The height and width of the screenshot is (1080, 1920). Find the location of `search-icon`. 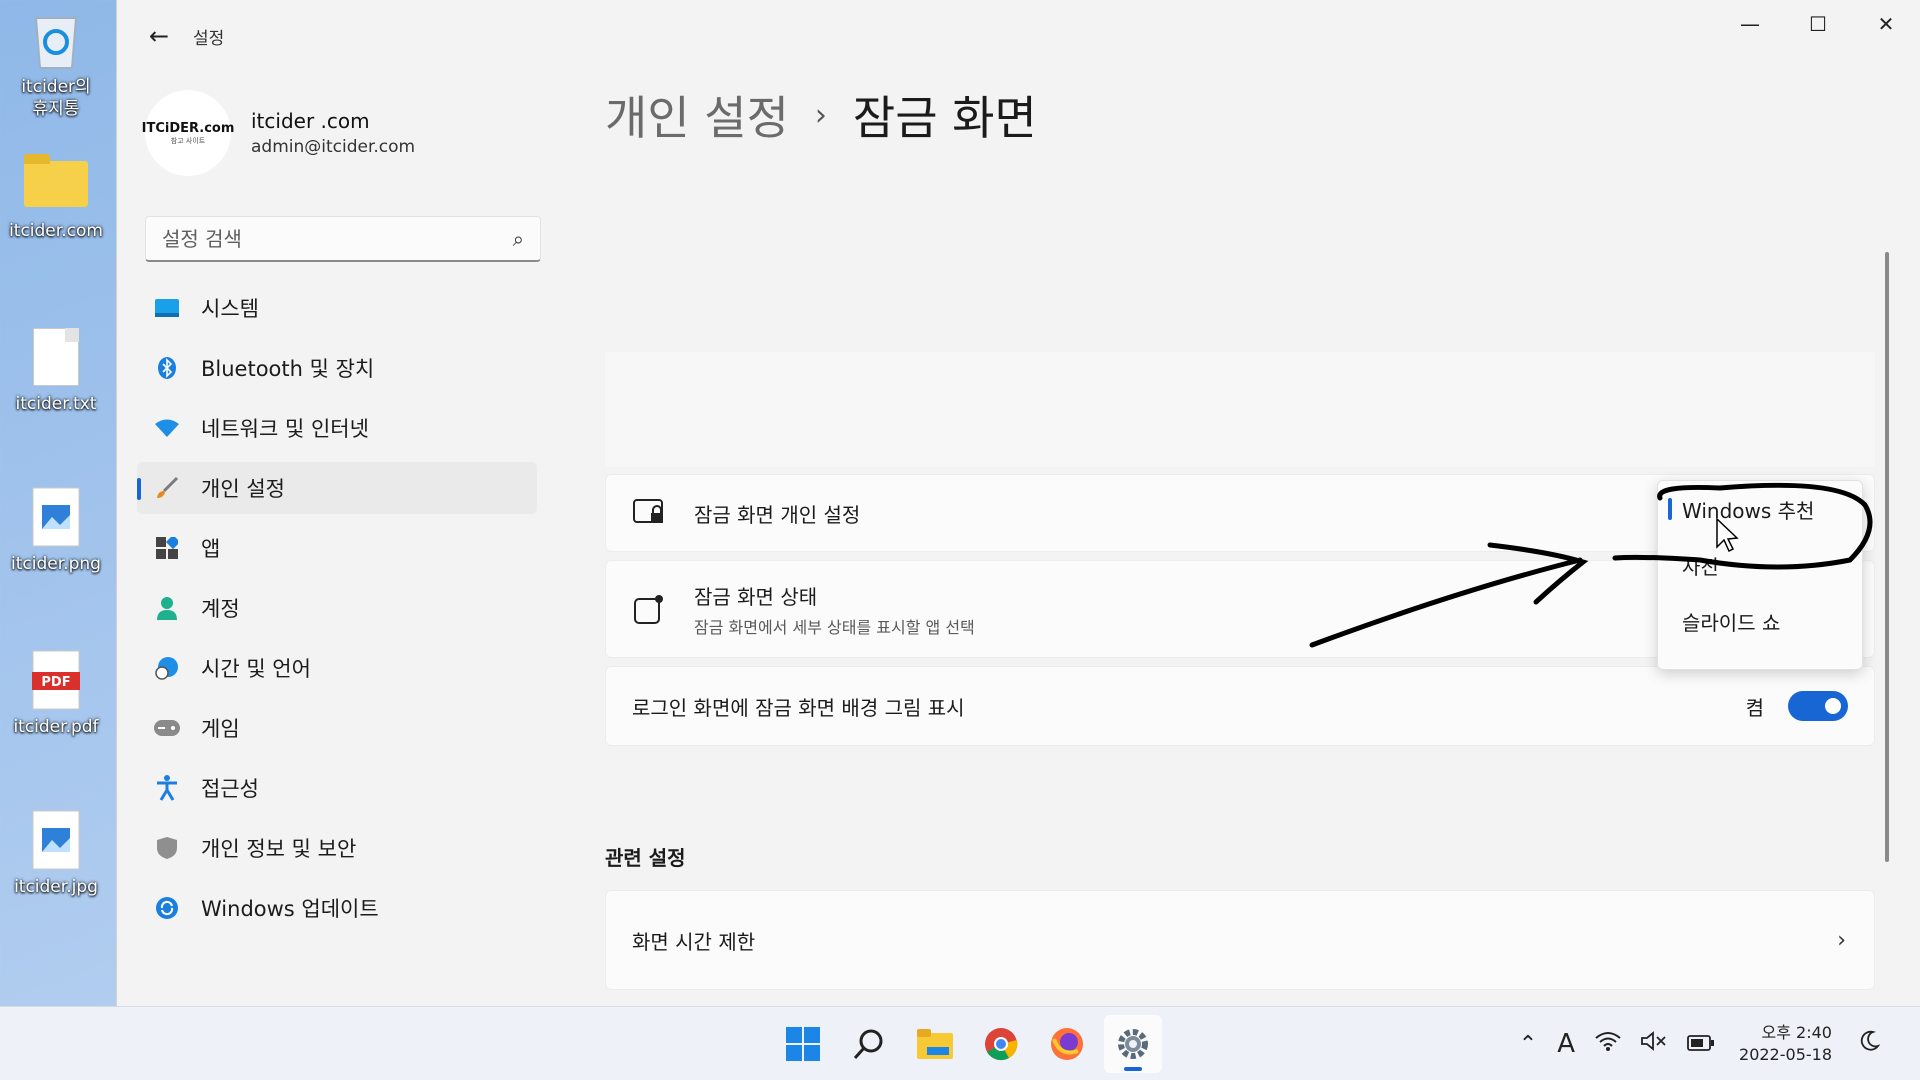

search-icon is located at coordinates (868, 1044).